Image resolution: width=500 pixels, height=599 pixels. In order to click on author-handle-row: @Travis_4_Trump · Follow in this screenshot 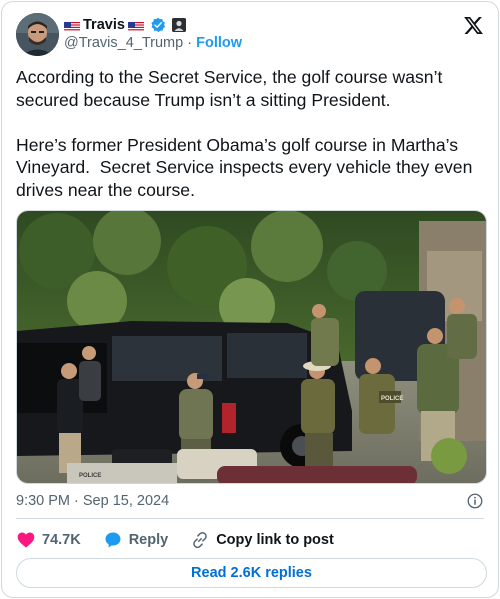, I will do `click(153, 43)`.